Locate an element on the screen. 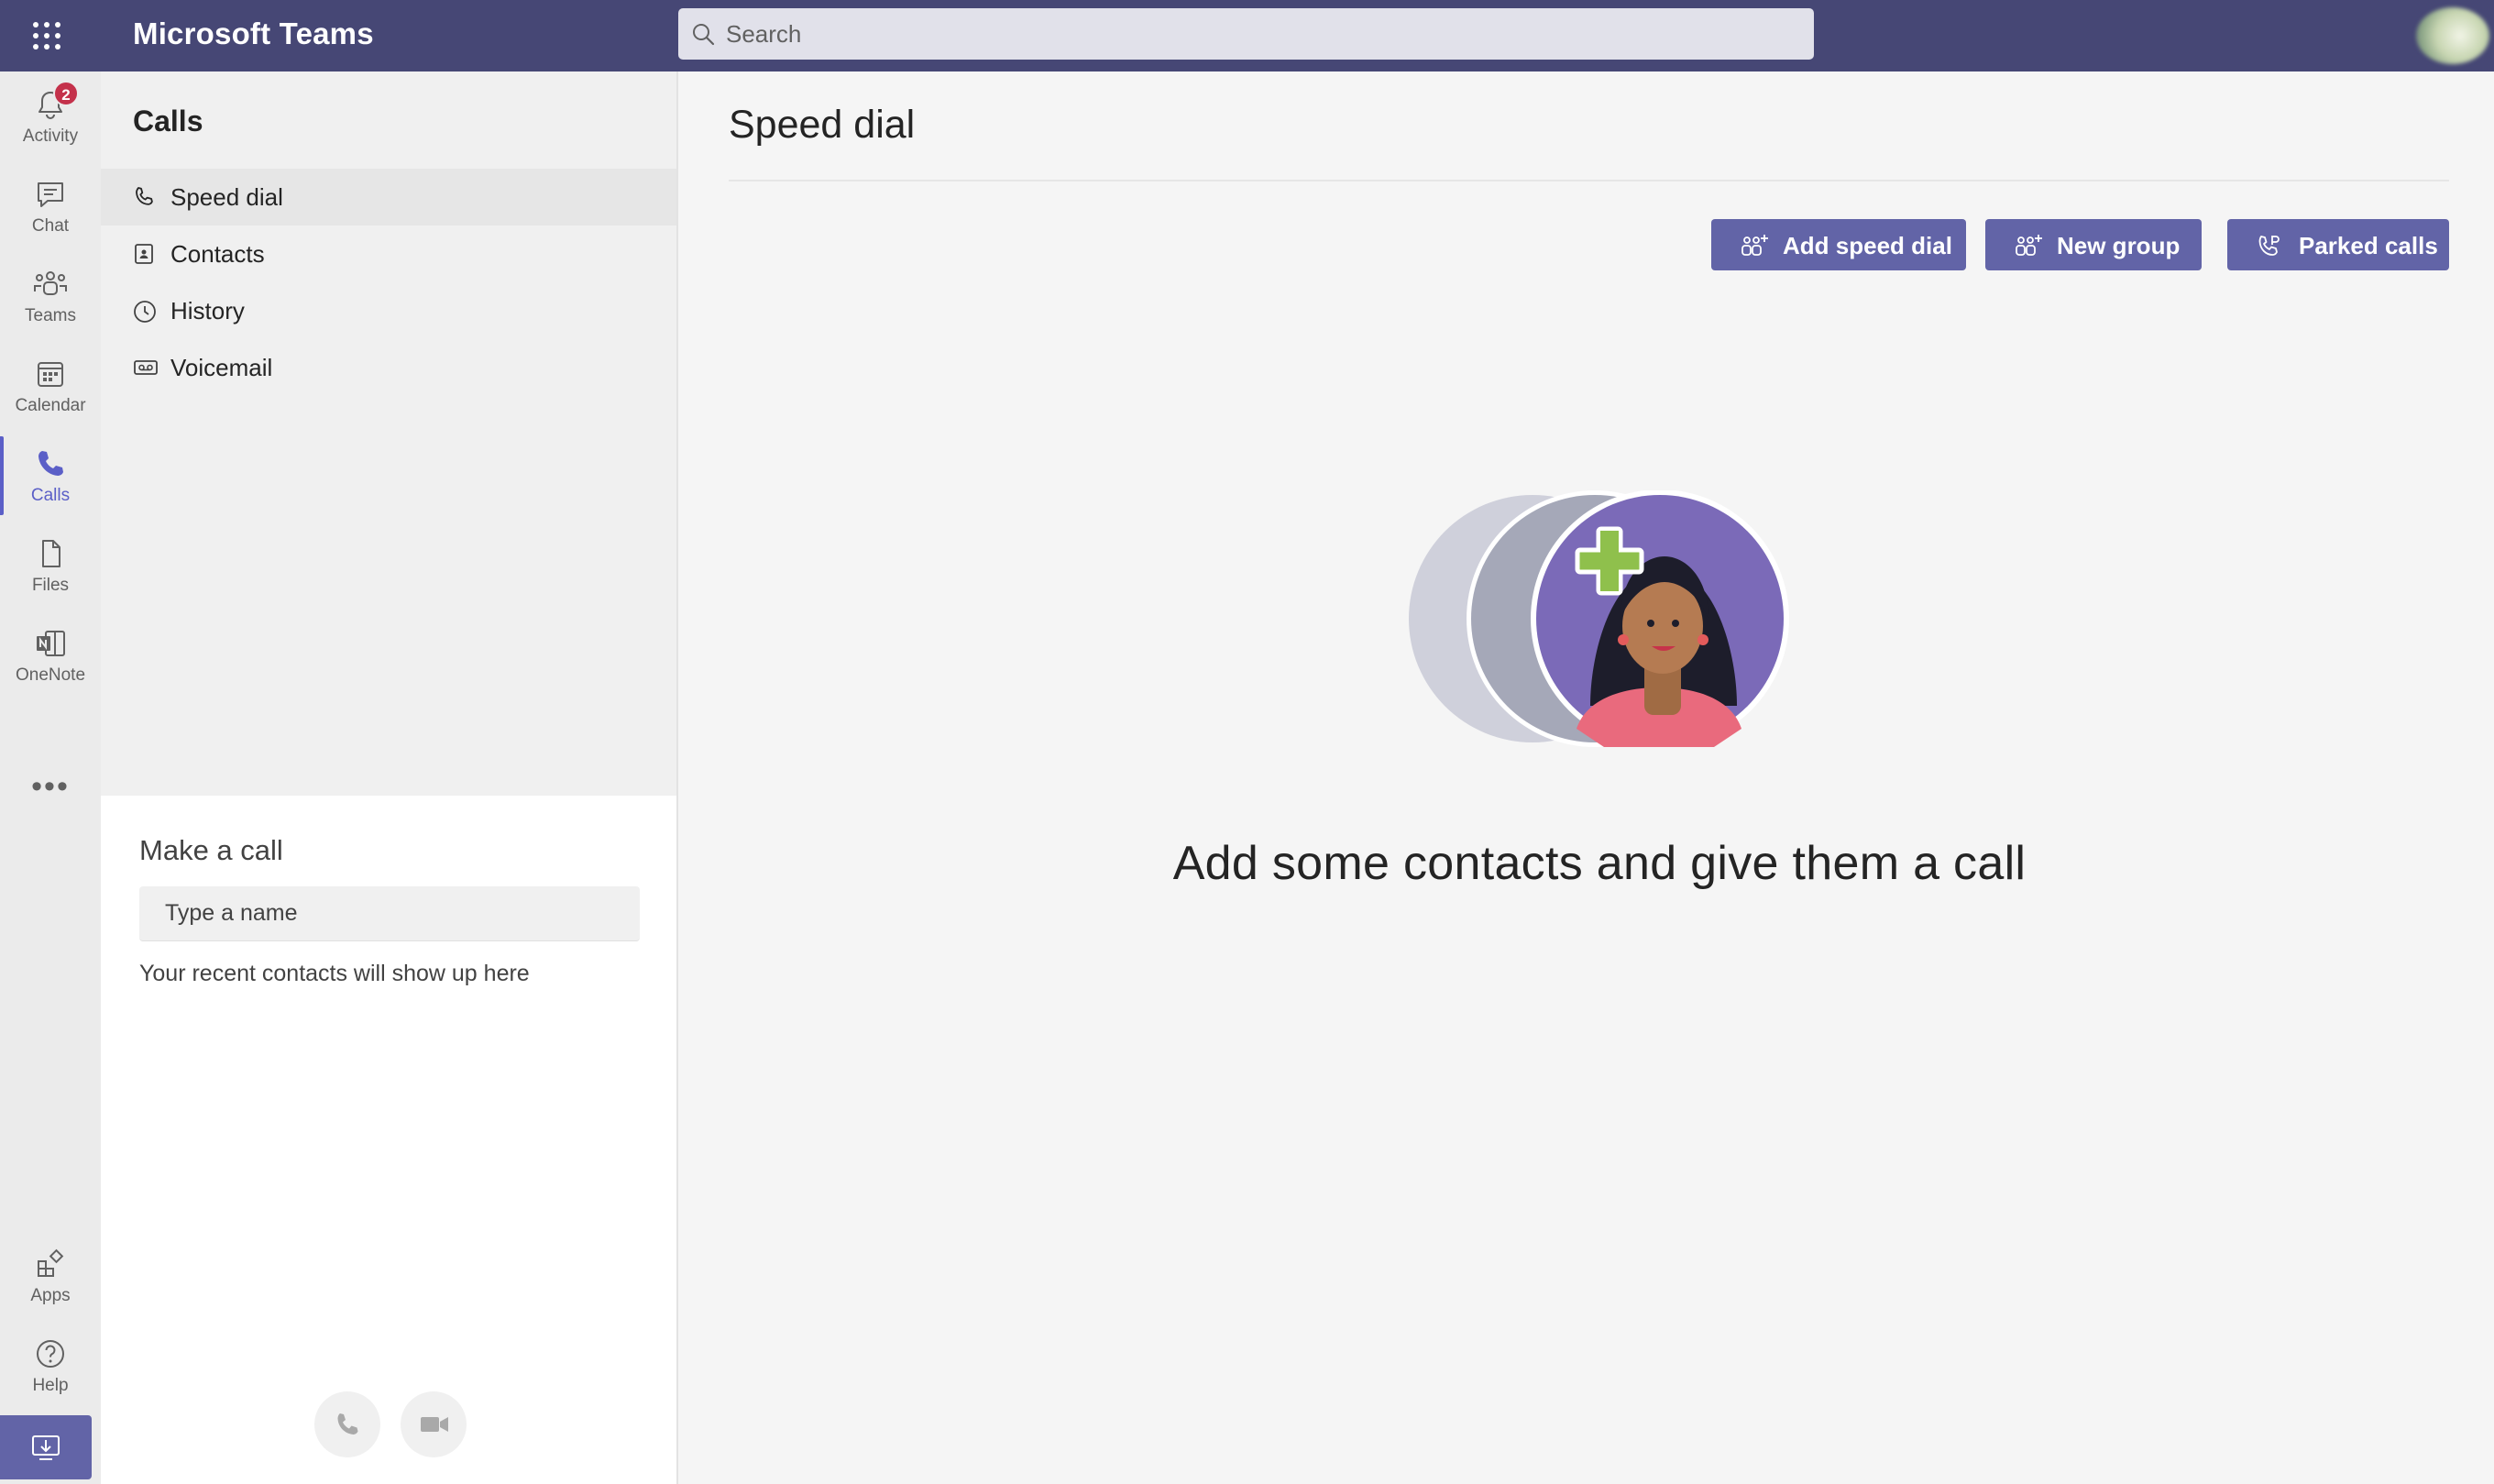 The height and width of the screenshot is (1484, 2494). rail-label: Apps is located at coordinates (50, 1295).